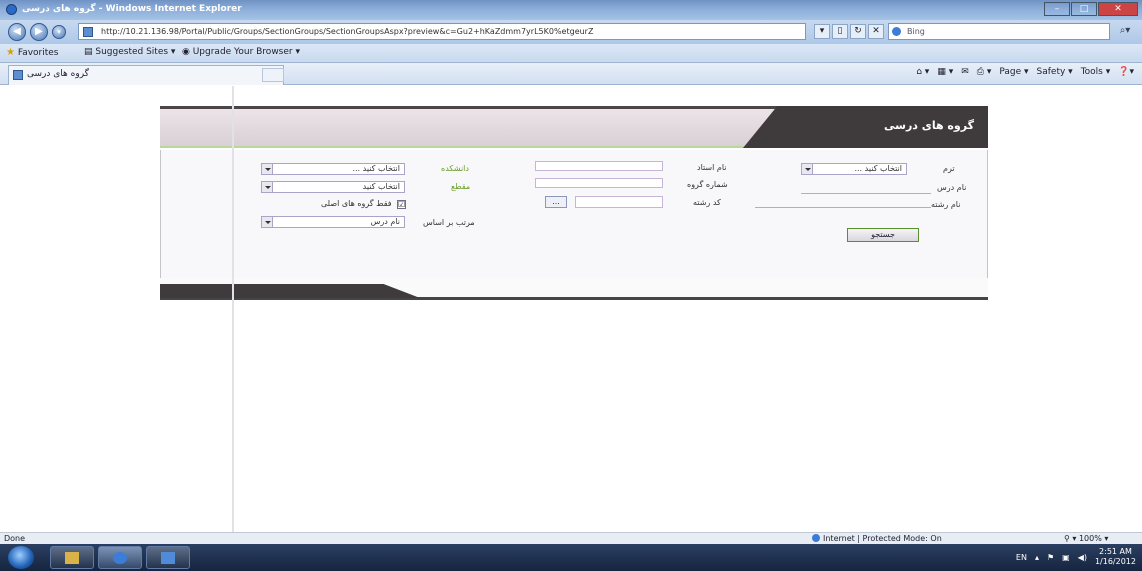 This screenshot has height=571, width=1142. What do you see at coordinates (712, 167) in the screenshot?
I see `teacher-name-label: نام استاد` at bounding box center [712, 167].